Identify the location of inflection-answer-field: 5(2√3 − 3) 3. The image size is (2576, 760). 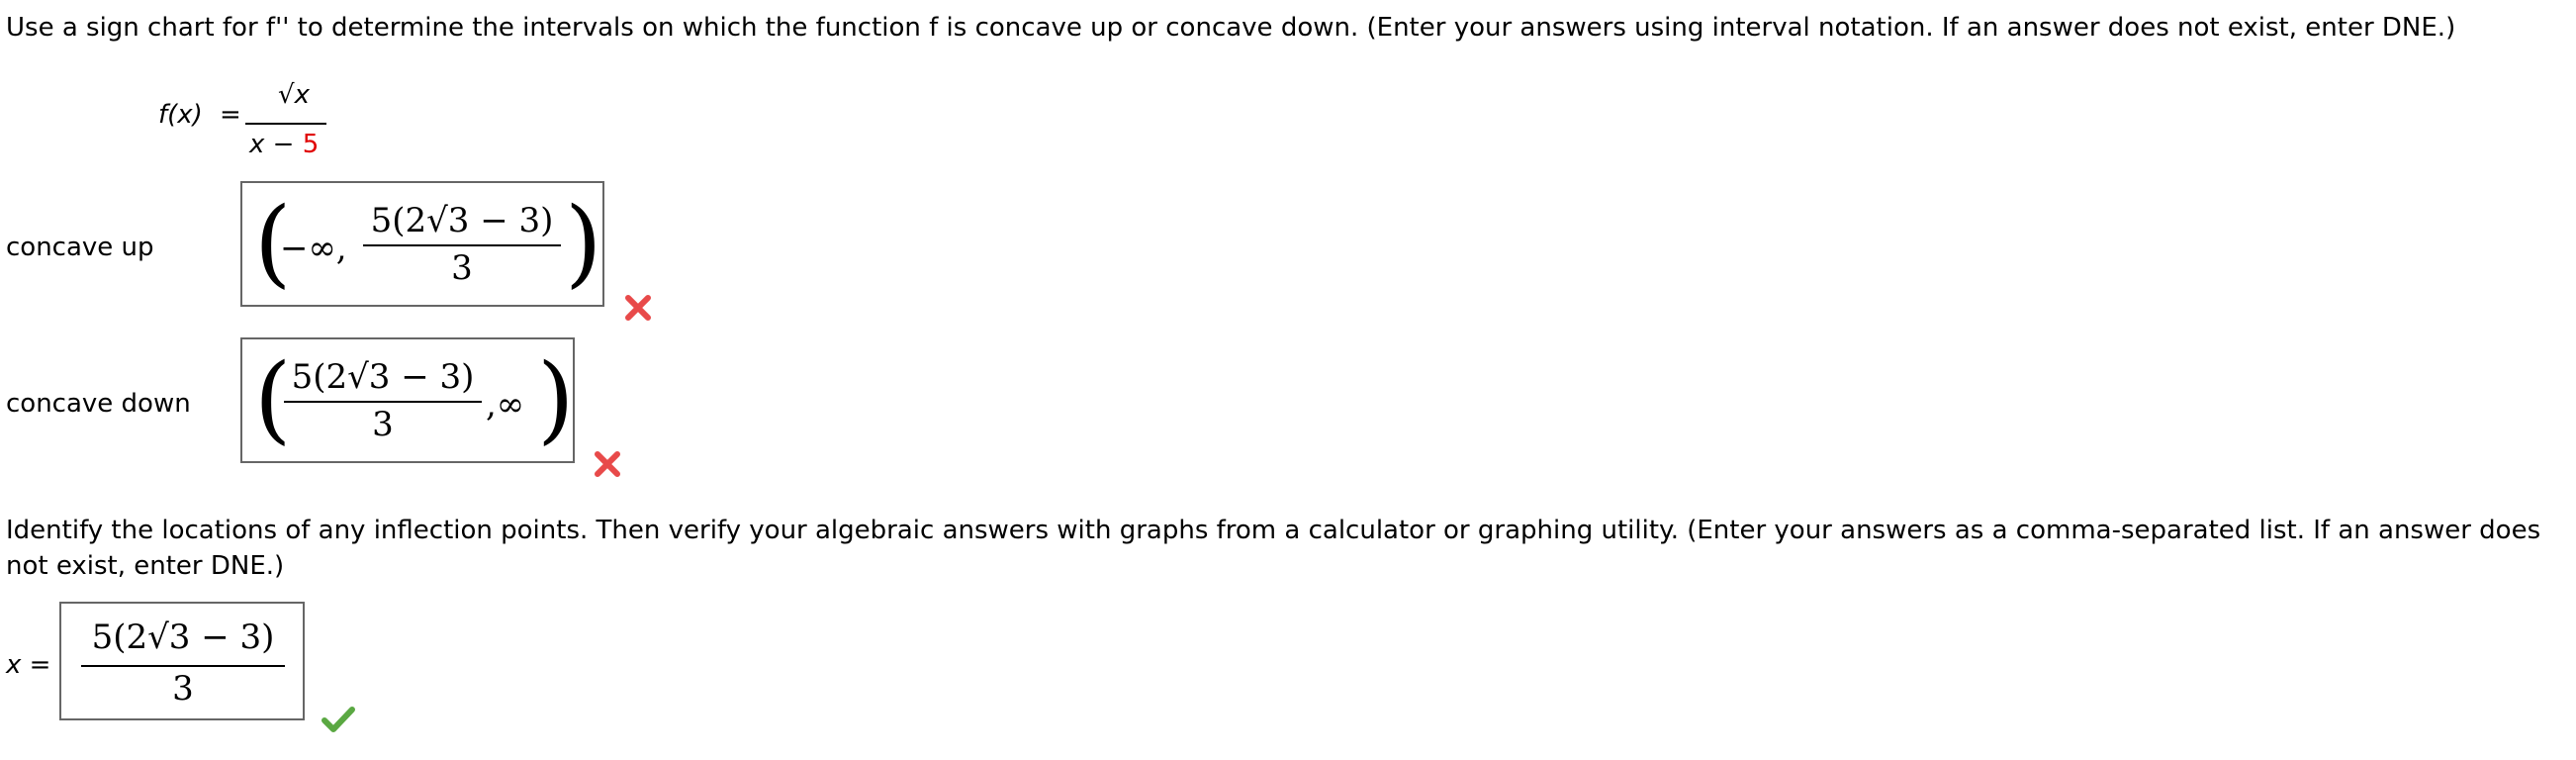
(182, 661).